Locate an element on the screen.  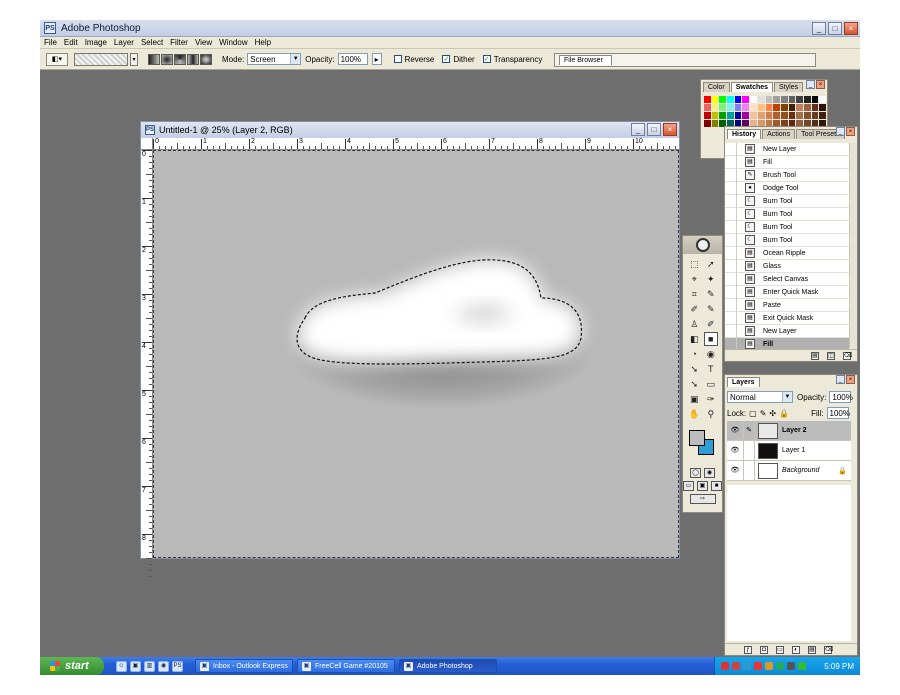
dodge-tool-icon: ◉ is located at coordinates (711, 354).